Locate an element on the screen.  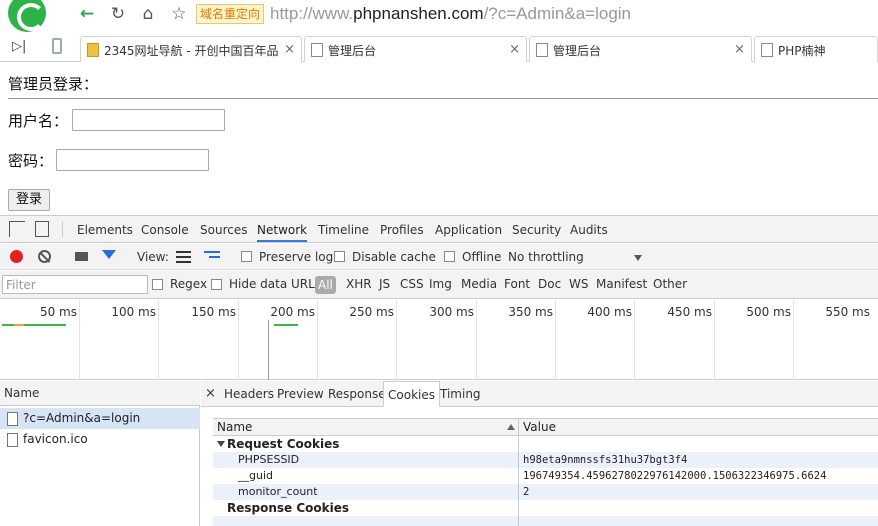
phone-icon is located at coordinates (57, 46).